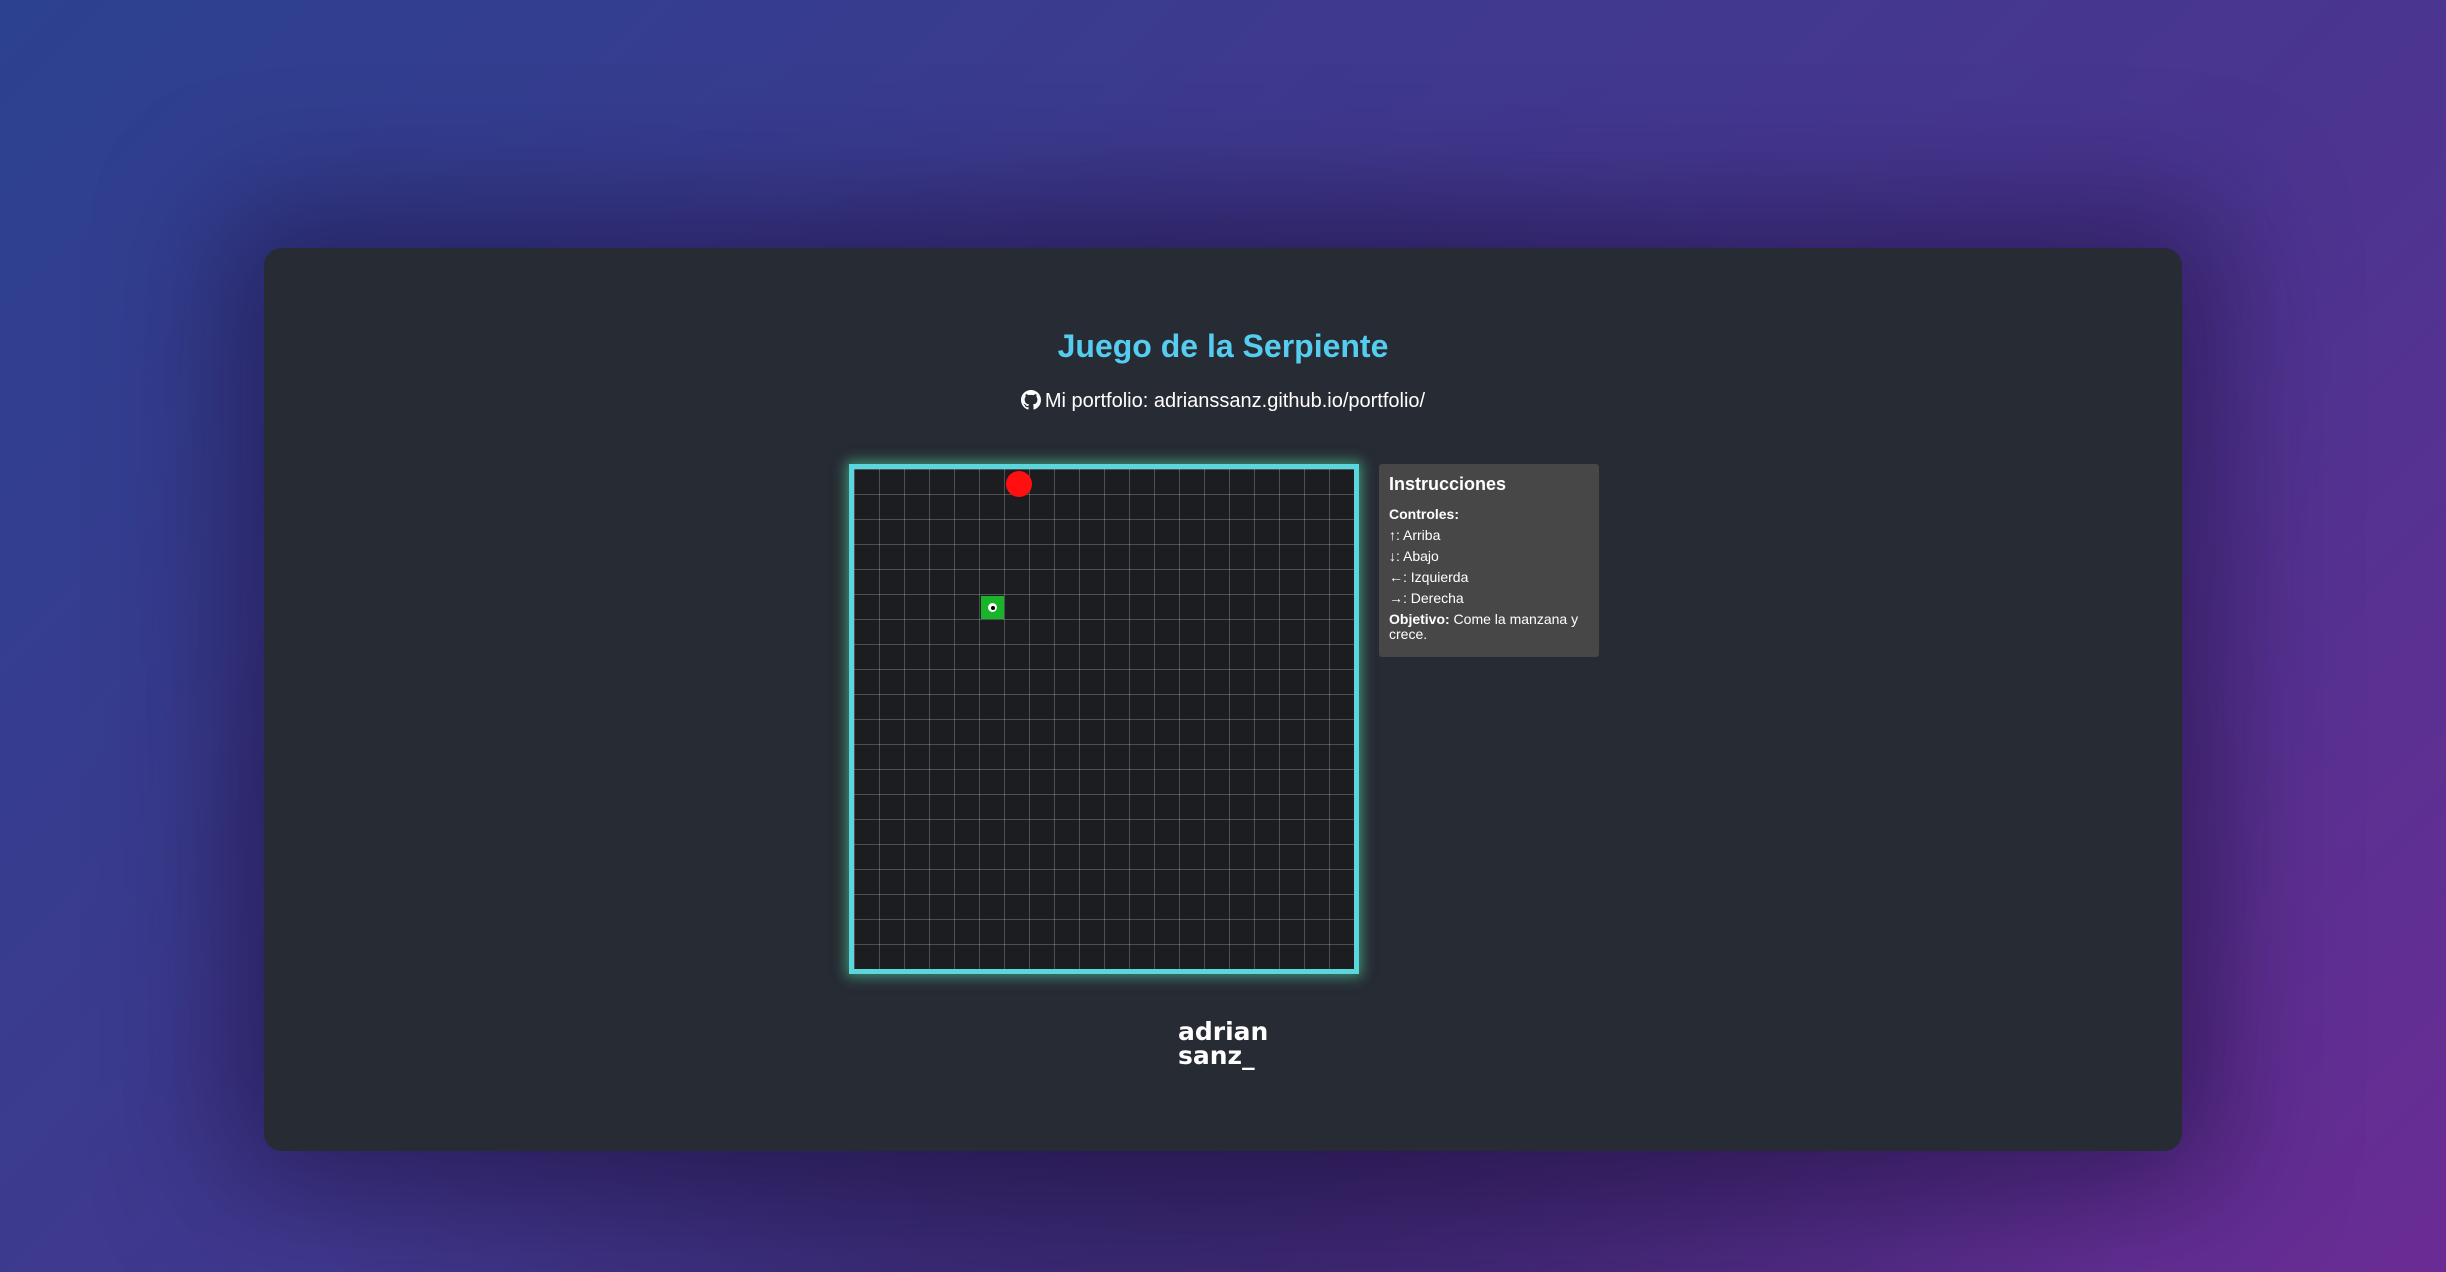 This screenshot has width=2446, height=1272. I want to click on game-board, so click(1104, 719).